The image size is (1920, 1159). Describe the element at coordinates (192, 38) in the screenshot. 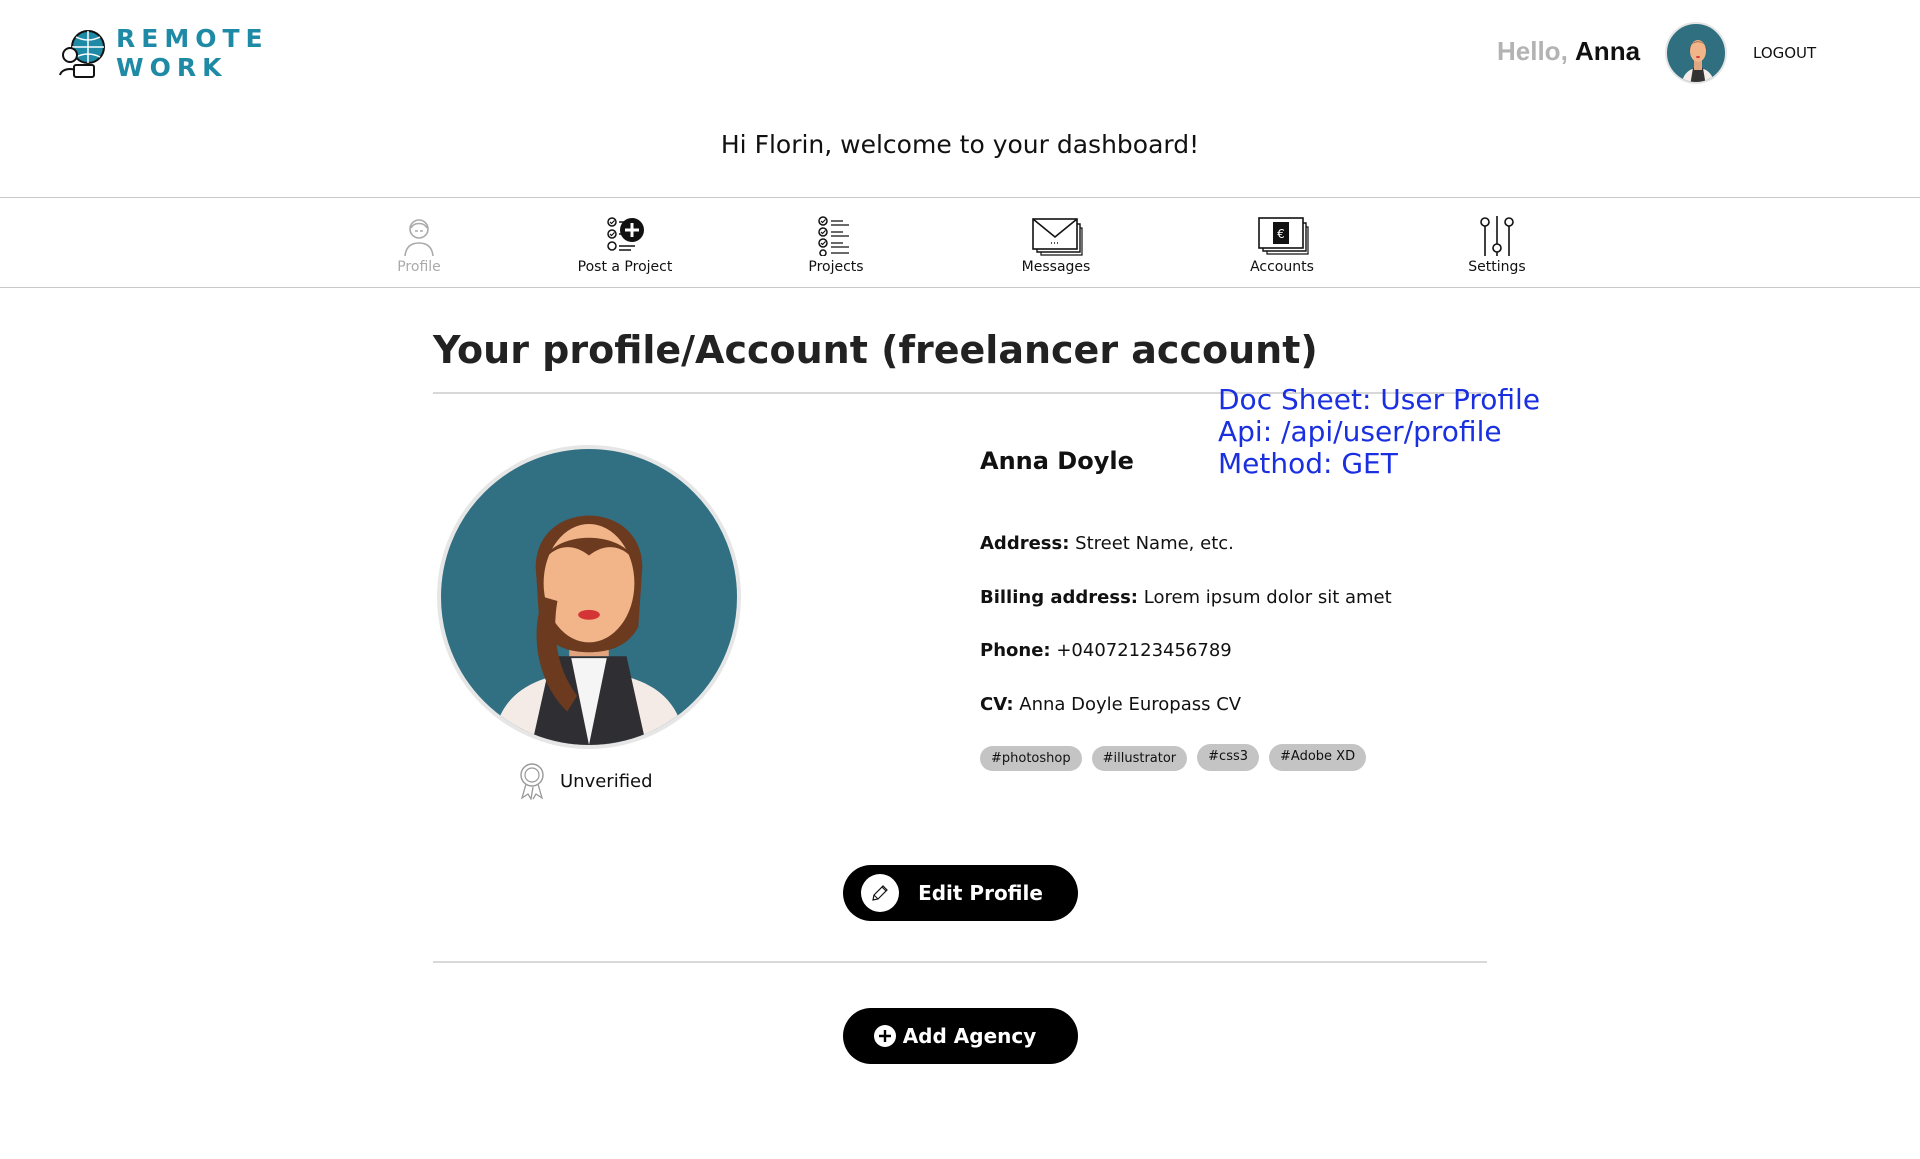

I see `logo-line-1: REMOTE` at that location.